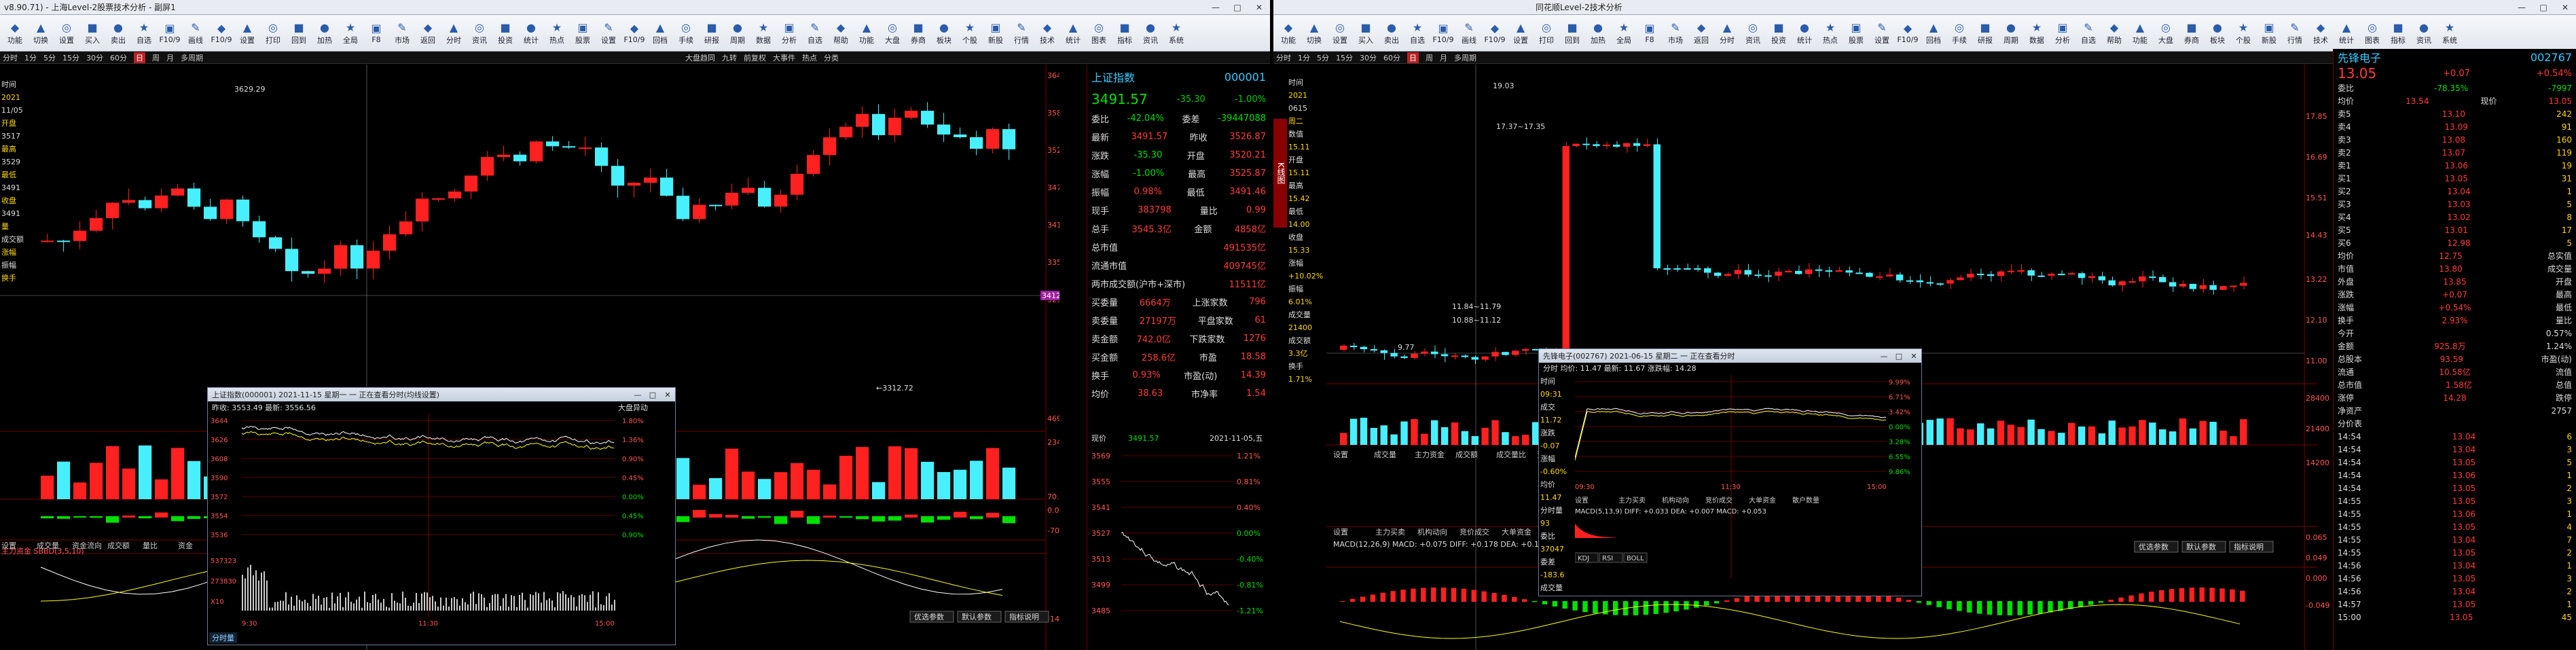 This screenshot has width=2576, height=650. Describe the element at coordinates (1283, 58) in the screenshot. I see `period-tab: 分时` at that location.